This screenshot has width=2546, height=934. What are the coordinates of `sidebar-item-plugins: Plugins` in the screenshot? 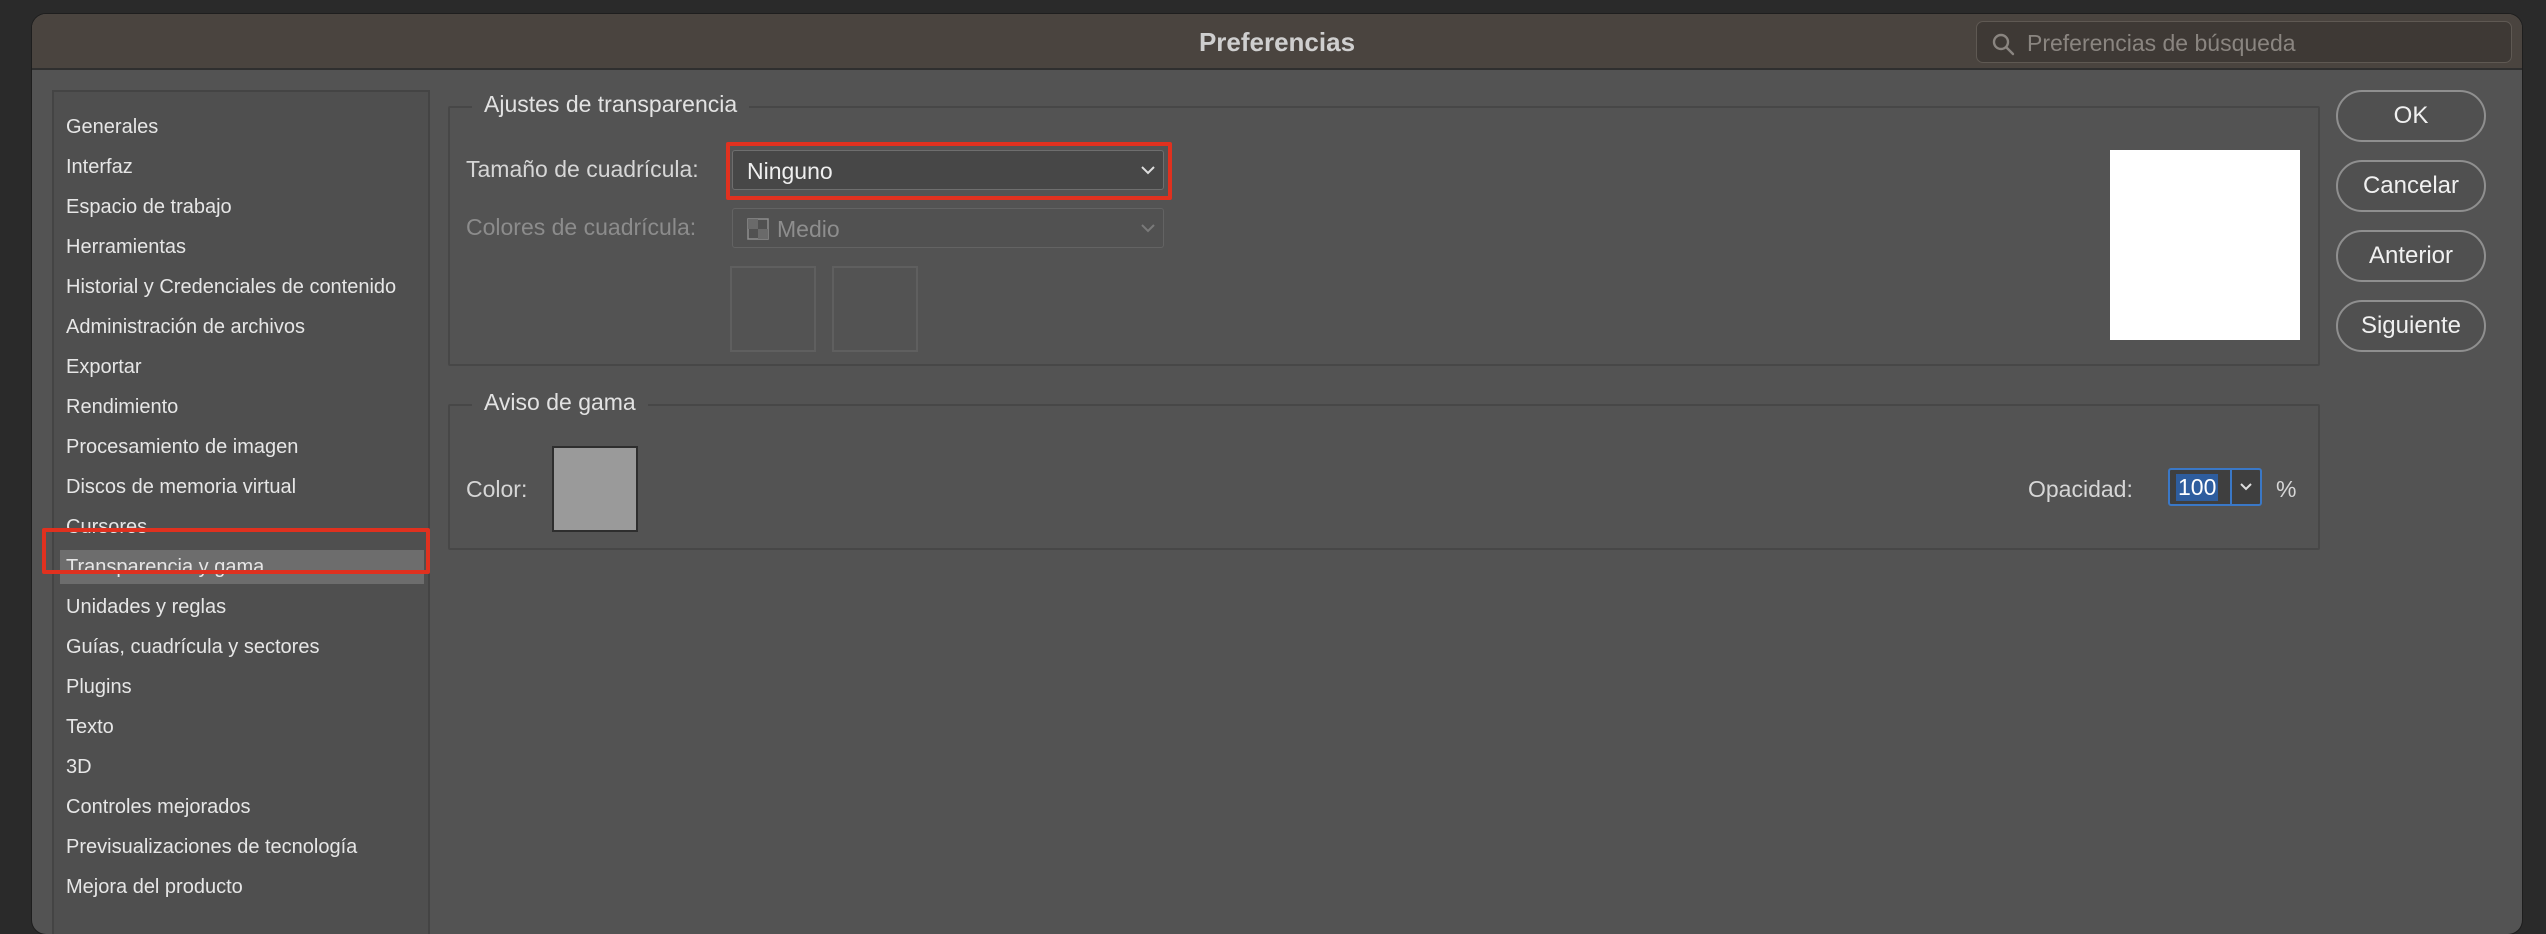 It's located at (242, 687).